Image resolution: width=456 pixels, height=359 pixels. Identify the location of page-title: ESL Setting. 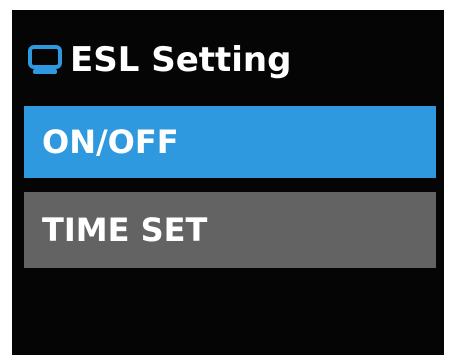
(181, 60).